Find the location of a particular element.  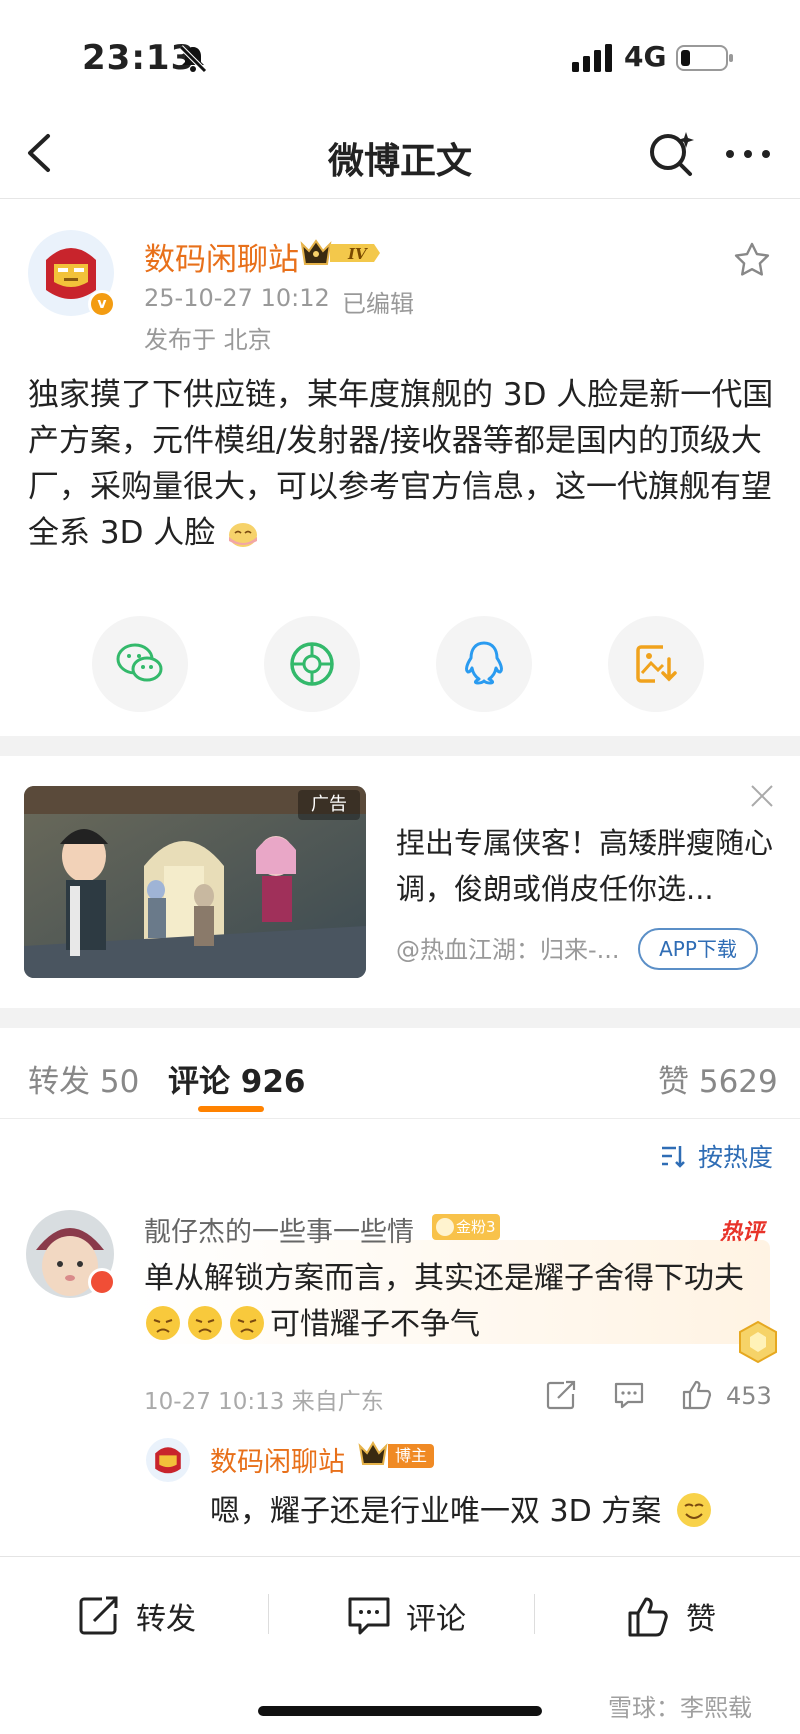

home-indicator is located at coordinates (400, 1711).